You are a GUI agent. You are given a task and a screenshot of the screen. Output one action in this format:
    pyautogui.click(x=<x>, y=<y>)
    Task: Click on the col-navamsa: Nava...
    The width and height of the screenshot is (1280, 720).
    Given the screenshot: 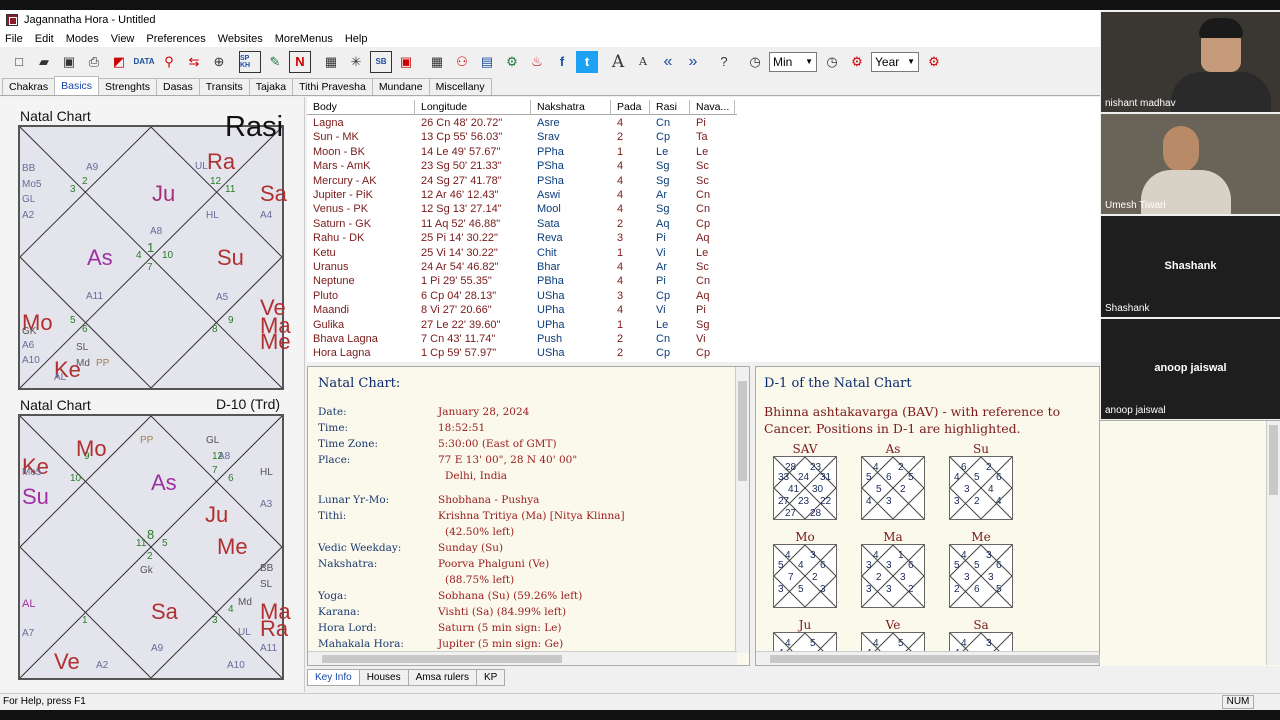 What is the action you would take?
    pyautogui.click(x=712, y=107)
    